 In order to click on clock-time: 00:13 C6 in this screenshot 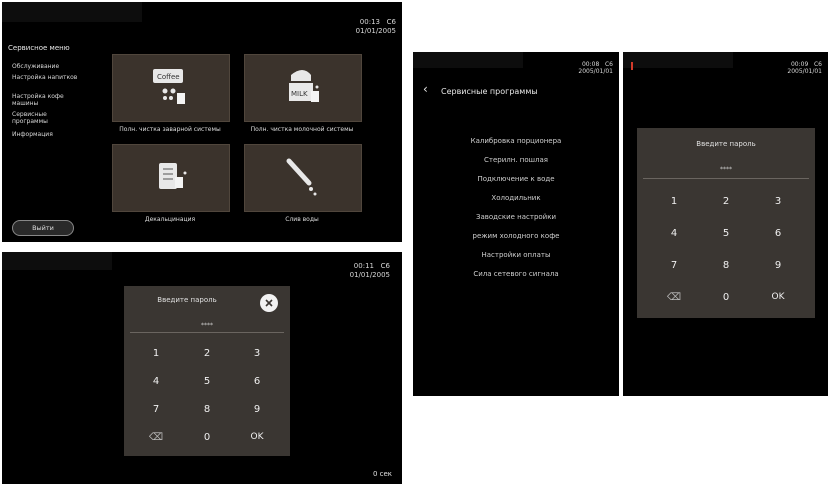, I will do `click(377, 22)`.